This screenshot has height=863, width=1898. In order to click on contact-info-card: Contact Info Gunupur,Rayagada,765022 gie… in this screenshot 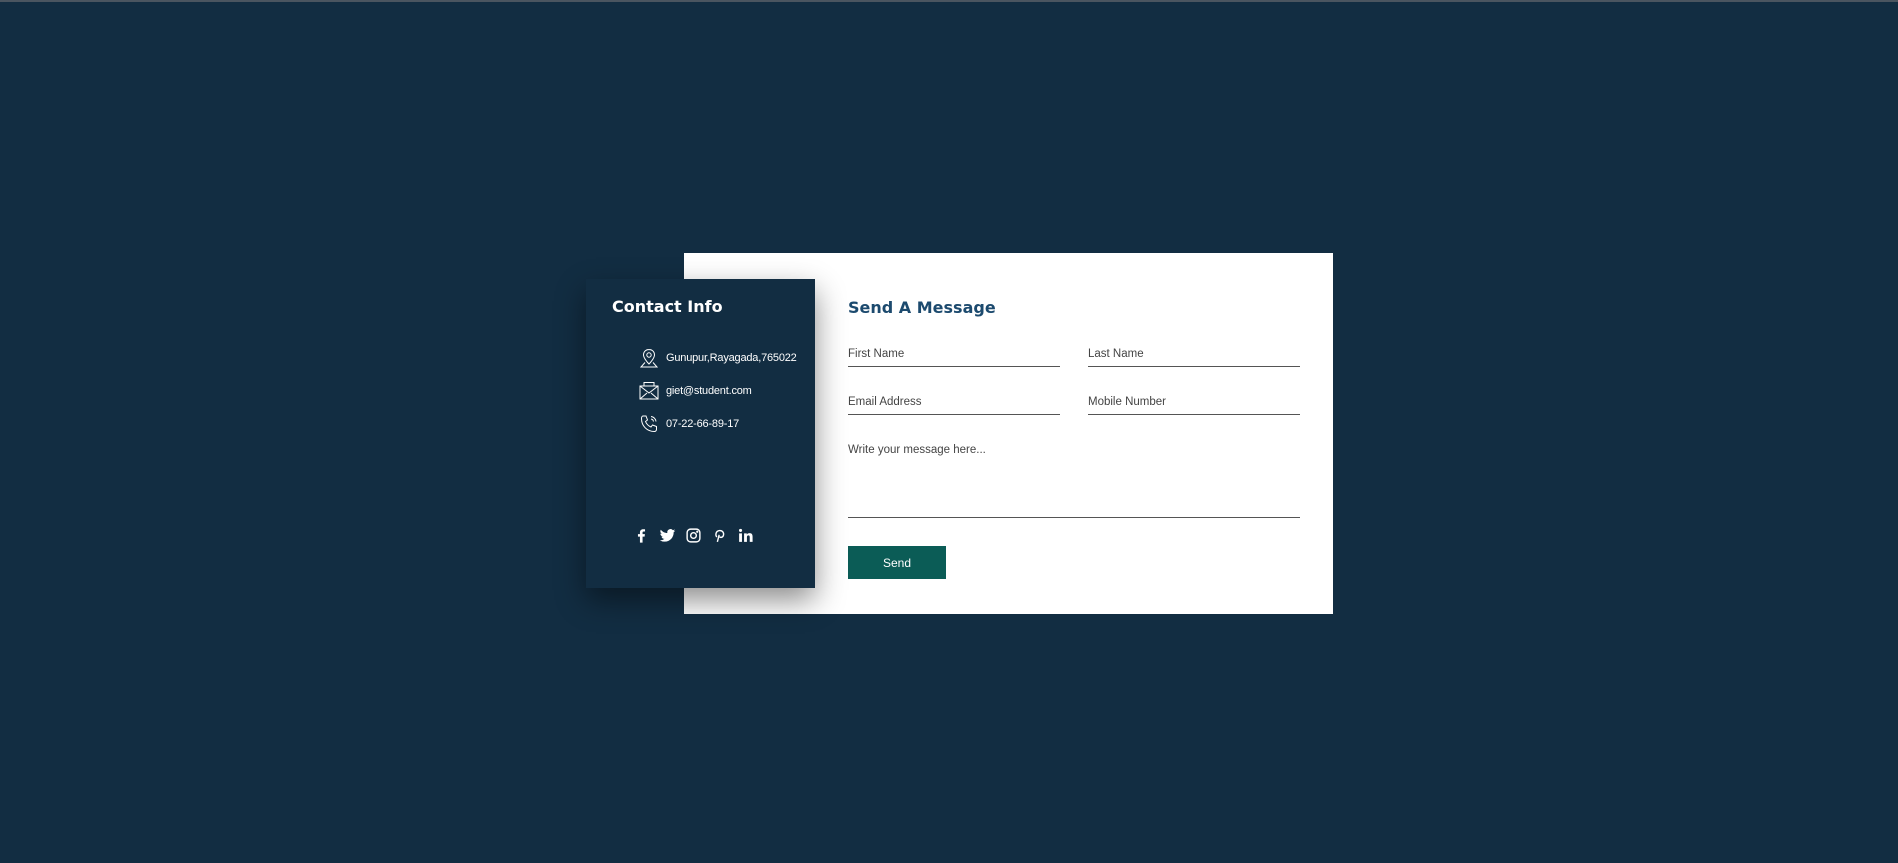, I will do `click(700, 433)`.